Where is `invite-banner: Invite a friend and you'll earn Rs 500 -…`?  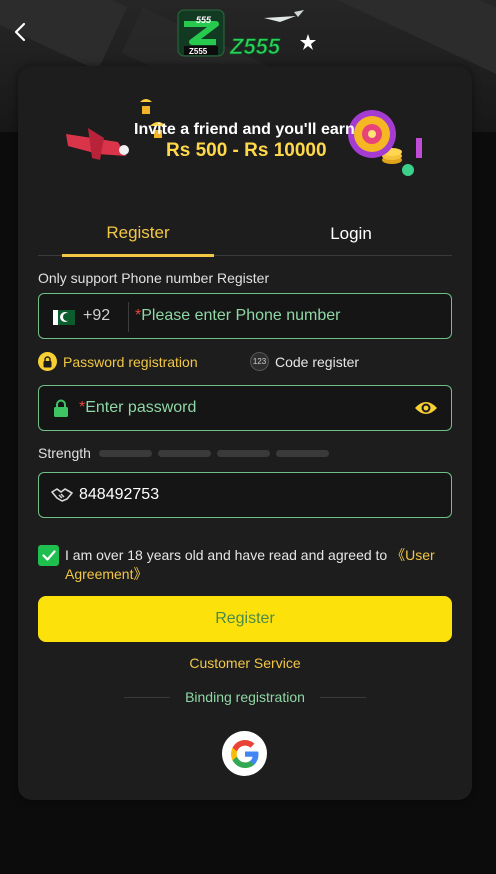
invite-banner: Invite a friend and you'll earn Rs 500 -… is located at coordinates (243, 139).